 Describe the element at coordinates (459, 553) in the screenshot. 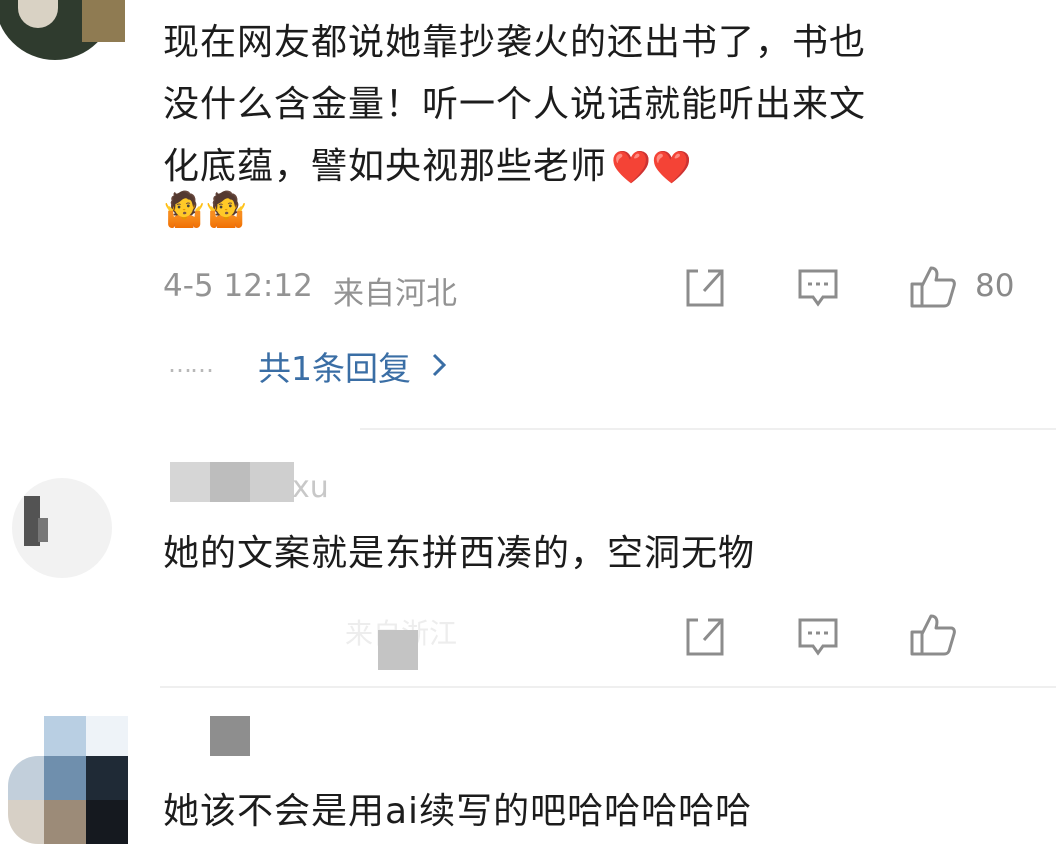

I see `comment-text: 她的文案就是东拼西凑的，空洞无物` at that location.